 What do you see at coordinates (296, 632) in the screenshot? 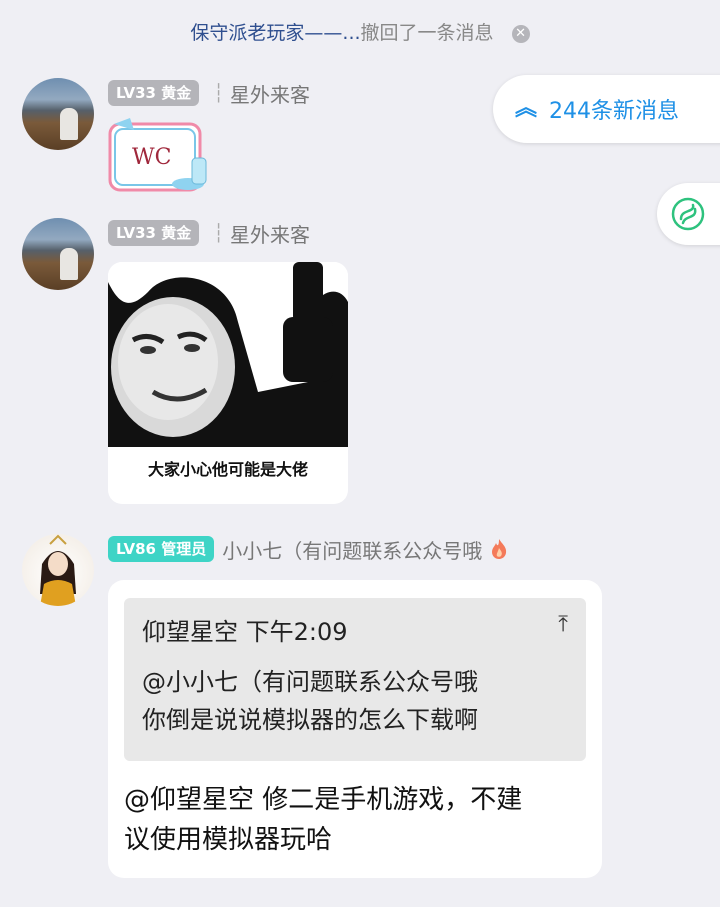
I see `quote-time: 下午2:09` at bounding box center [296, 632].